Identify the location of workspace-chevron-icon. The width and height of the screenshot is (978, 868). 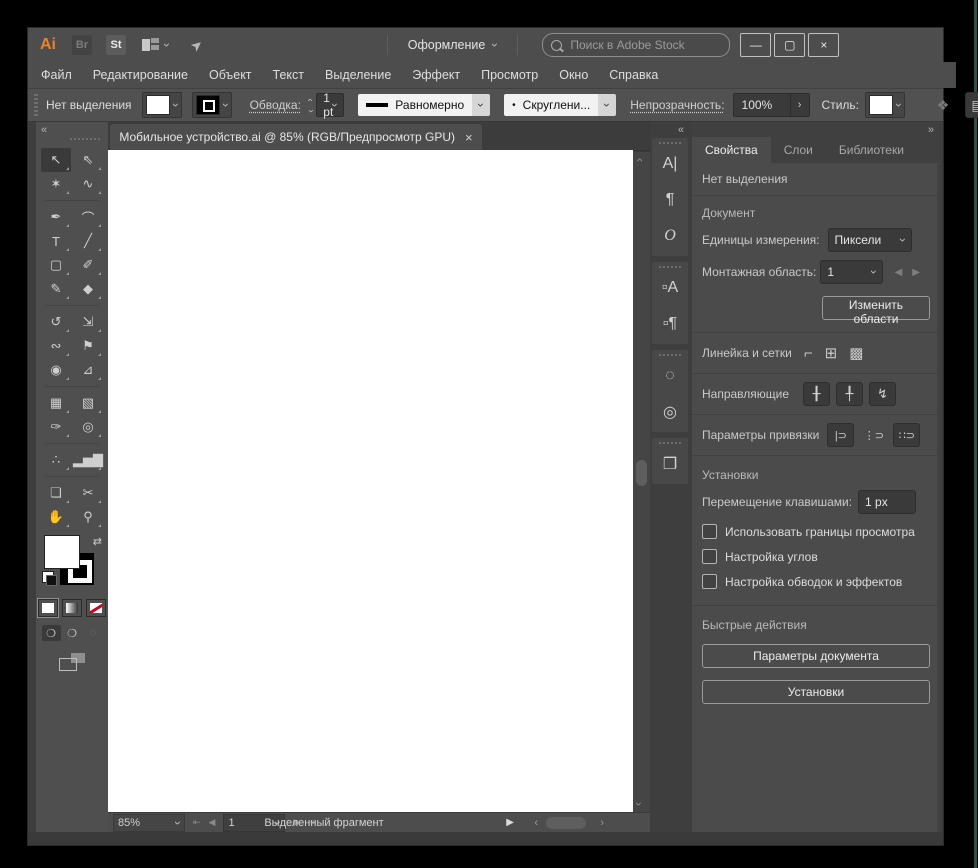
(167, 45).